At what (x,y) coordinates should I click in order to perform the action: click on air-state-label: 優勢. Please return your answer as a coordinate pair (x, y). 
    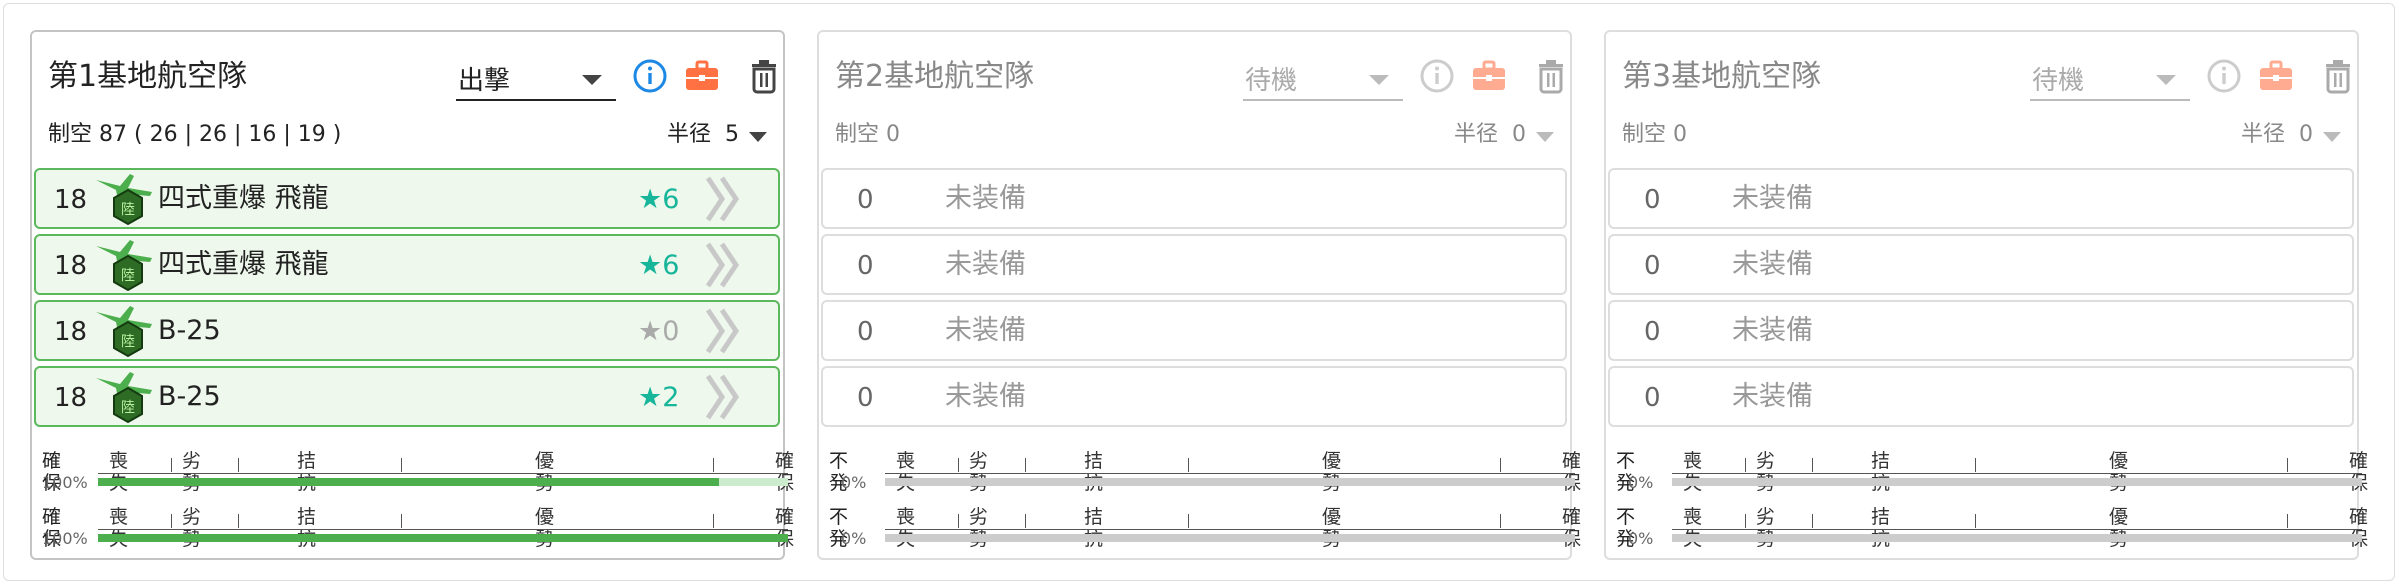
    Looking at the image, I should click on (545, 528).